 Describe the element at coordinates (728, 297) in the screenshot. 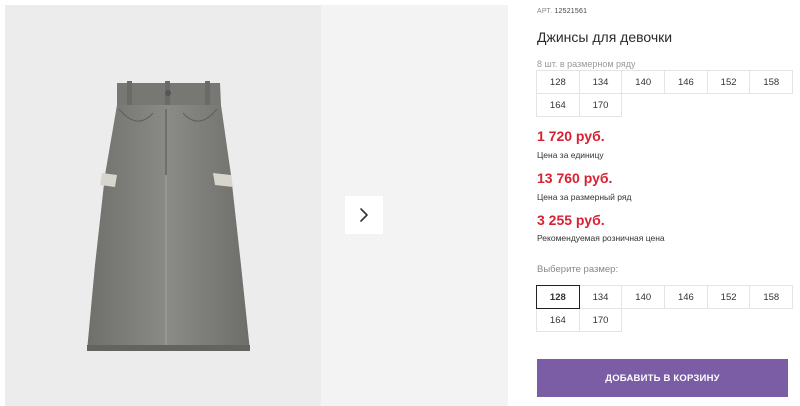

I see `size-option: 152` at that location.